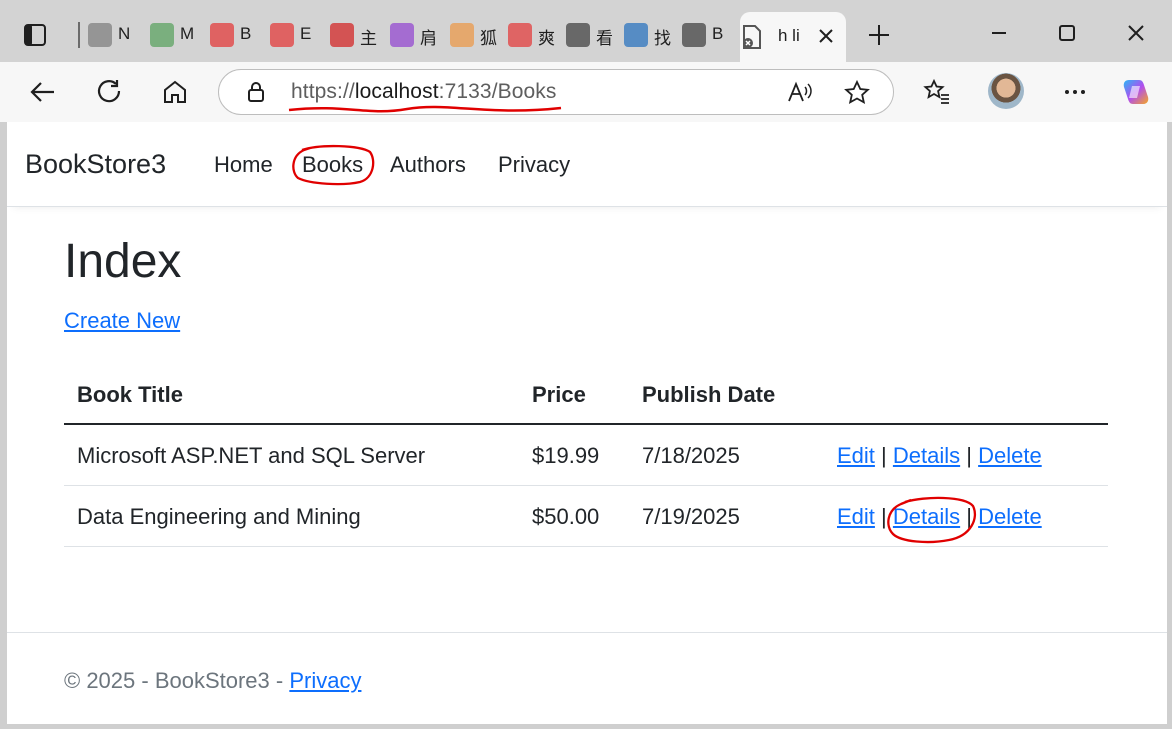 The width and height of the screenshot is (1172, 729). I want to click on tab-label: 找, so click(662, 38).